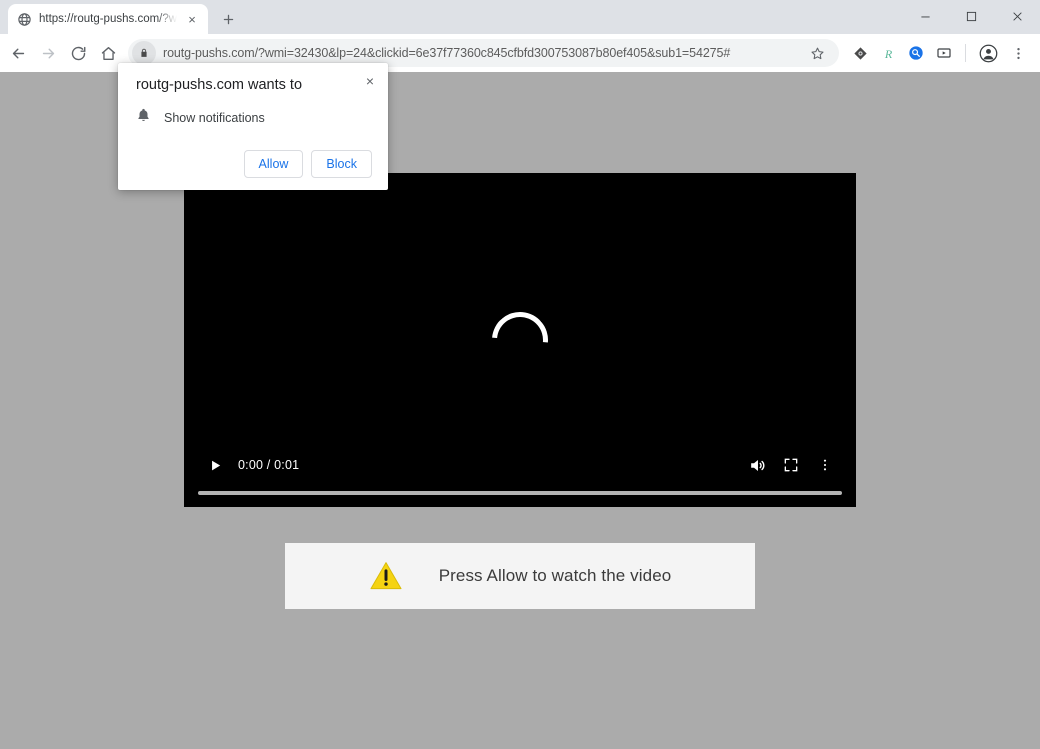  What do you see at coordinates (144, 53) in the screenshot?
I see `lock-icon` at bounding box center [144, 53].